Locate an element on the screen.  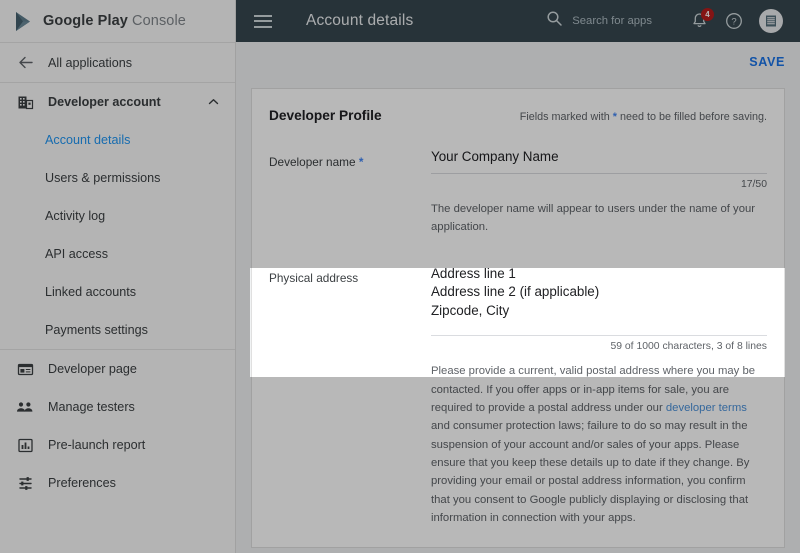
web-page-icon is located at coordinates (25, 369).